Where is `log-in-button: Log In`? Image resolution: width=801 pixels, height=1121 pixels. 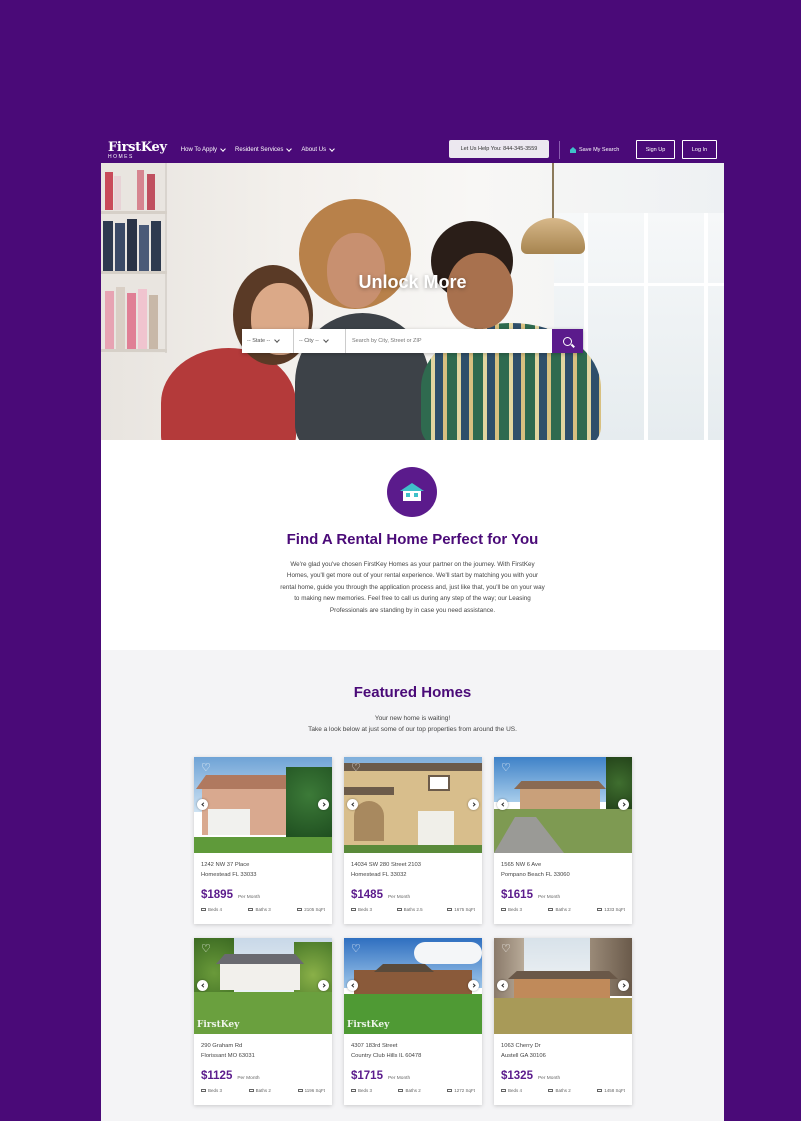 log-in-button: Log In is located at coordinates (699, 149).